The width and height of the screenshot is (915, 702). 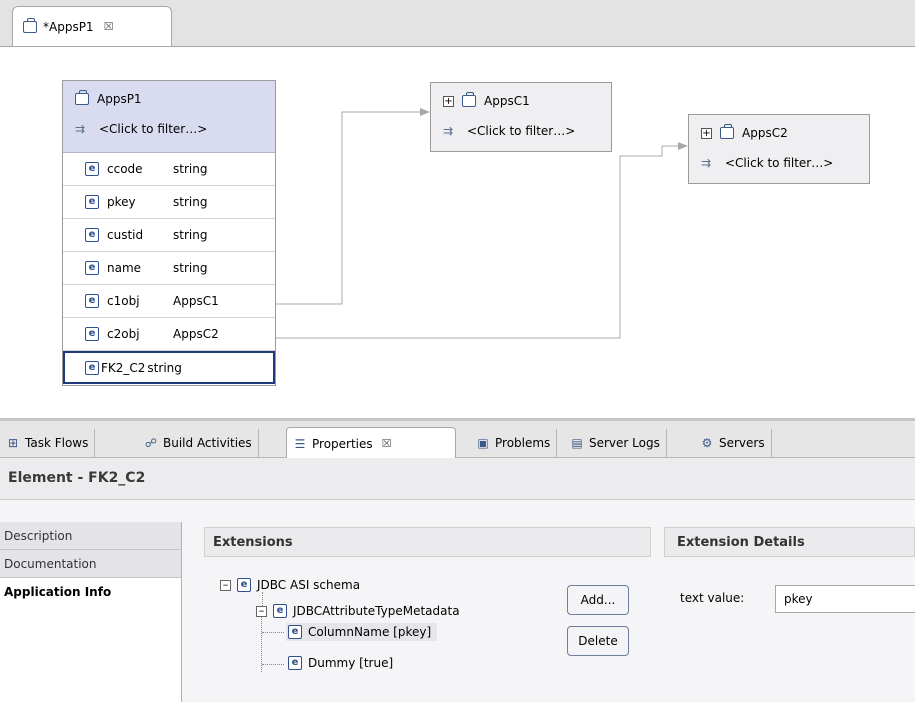 I want to click on servers-icon: ⚙, so click(x=707, y=443).